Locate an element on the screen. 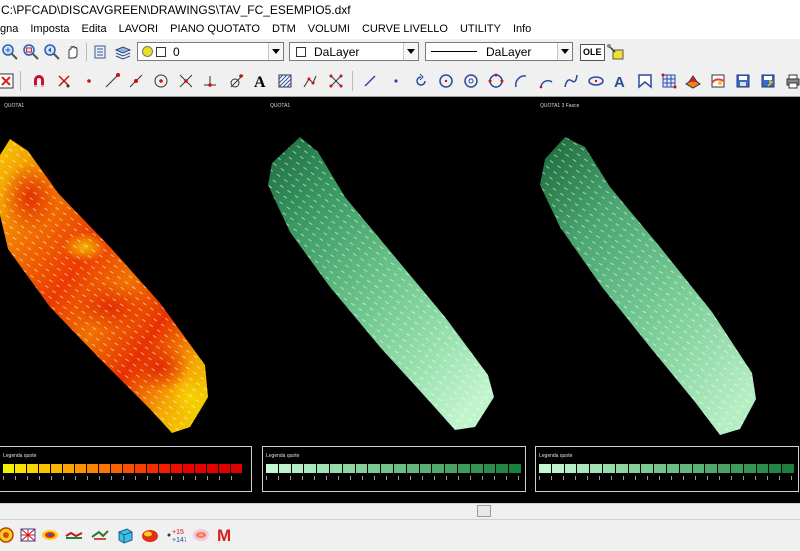 This screenshot has height=551, width=800. menu-item-file: gna is located at coordinates (12, 29).